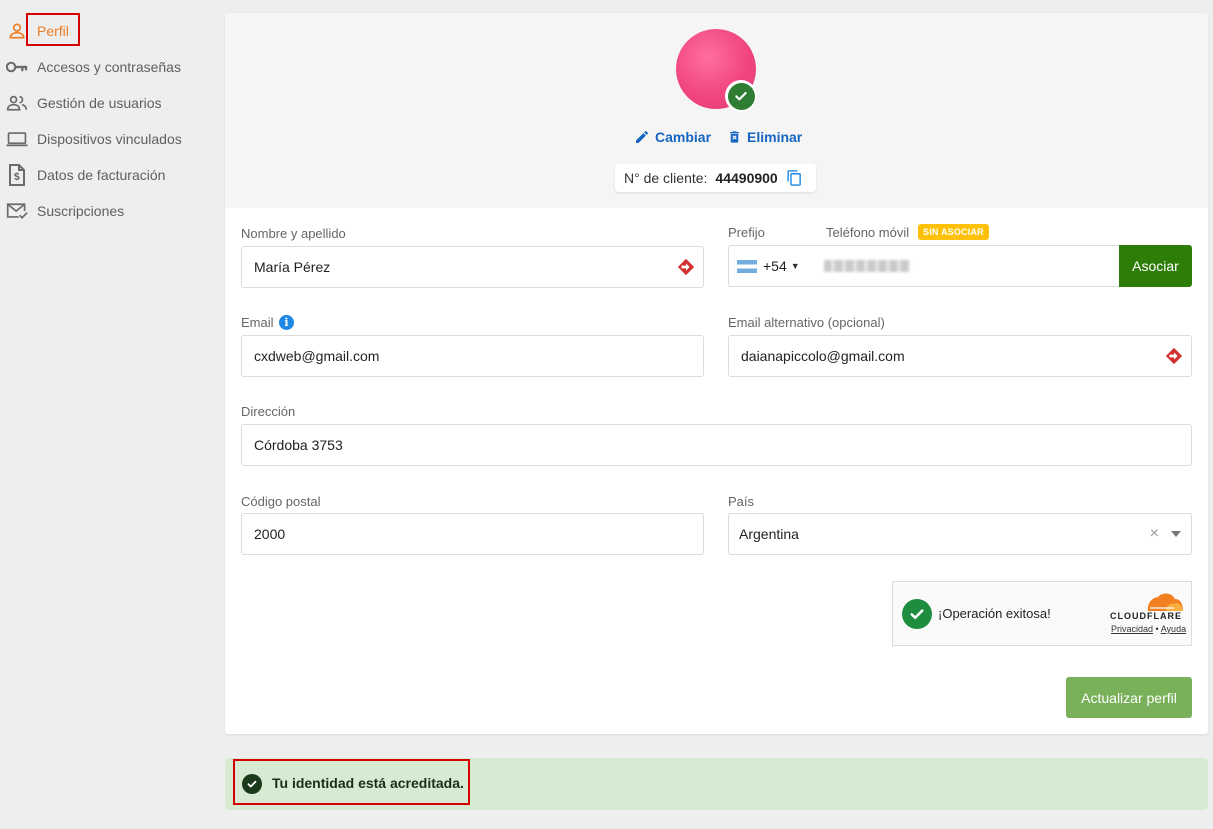  I want to click on captcha-links: Privacidad • Ayuda, so click(1148, 629).